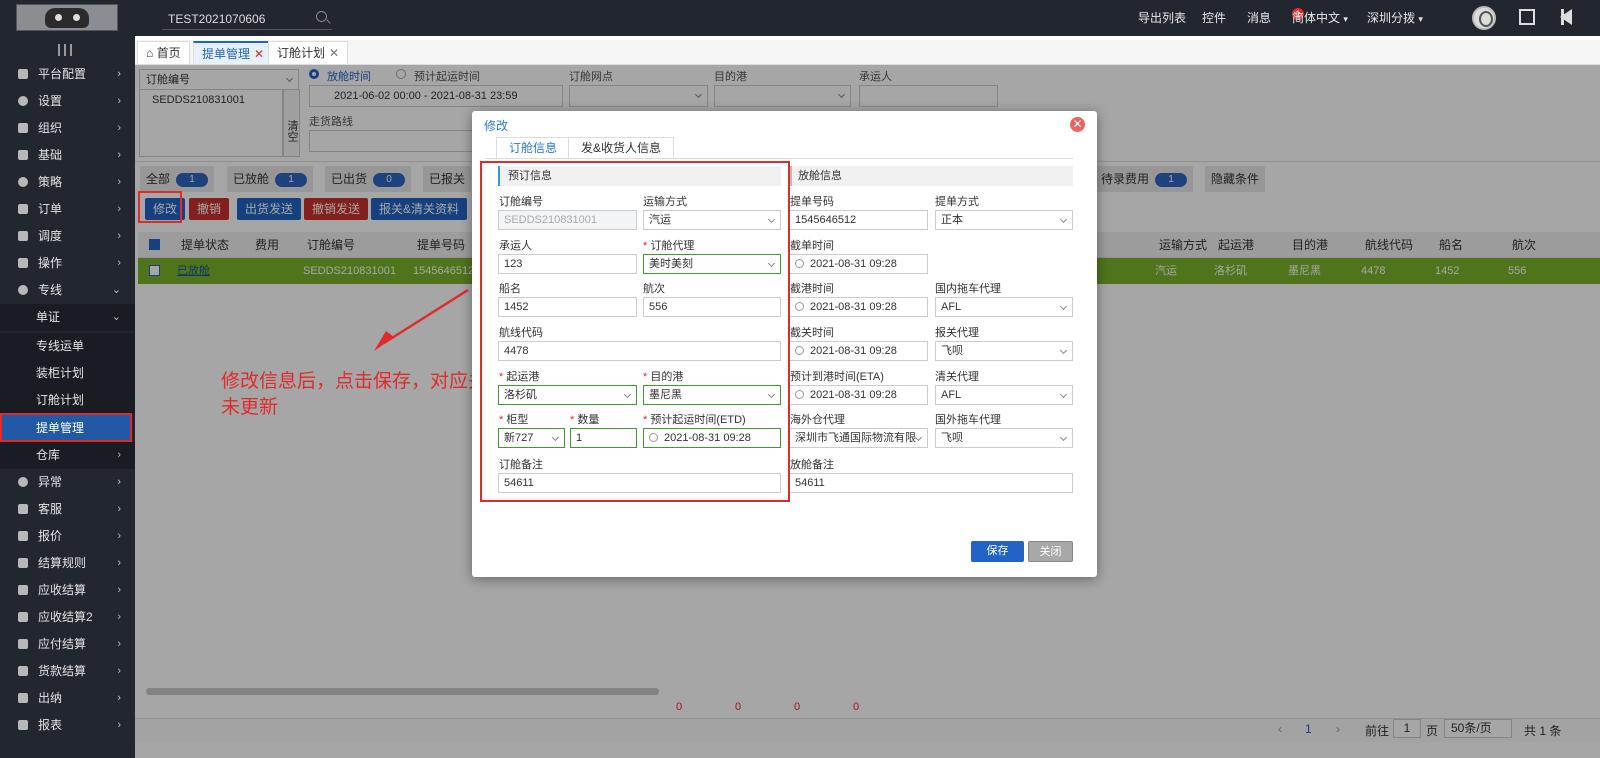 The width and height of the screenshot is (1600, 758). I want to click on label-foreign-truck: 国外拖车代理, so click(968, 420).